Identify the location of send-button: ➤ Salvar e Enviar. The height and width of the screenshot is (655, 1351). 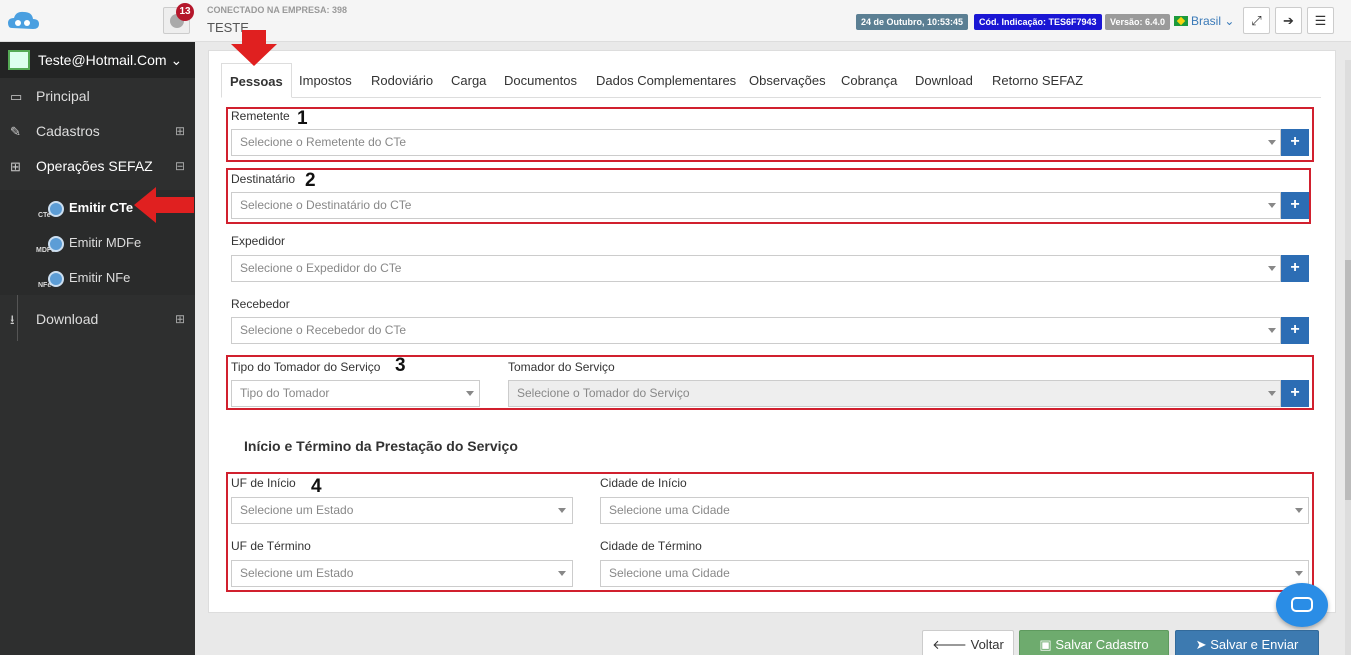
(1247, 642).